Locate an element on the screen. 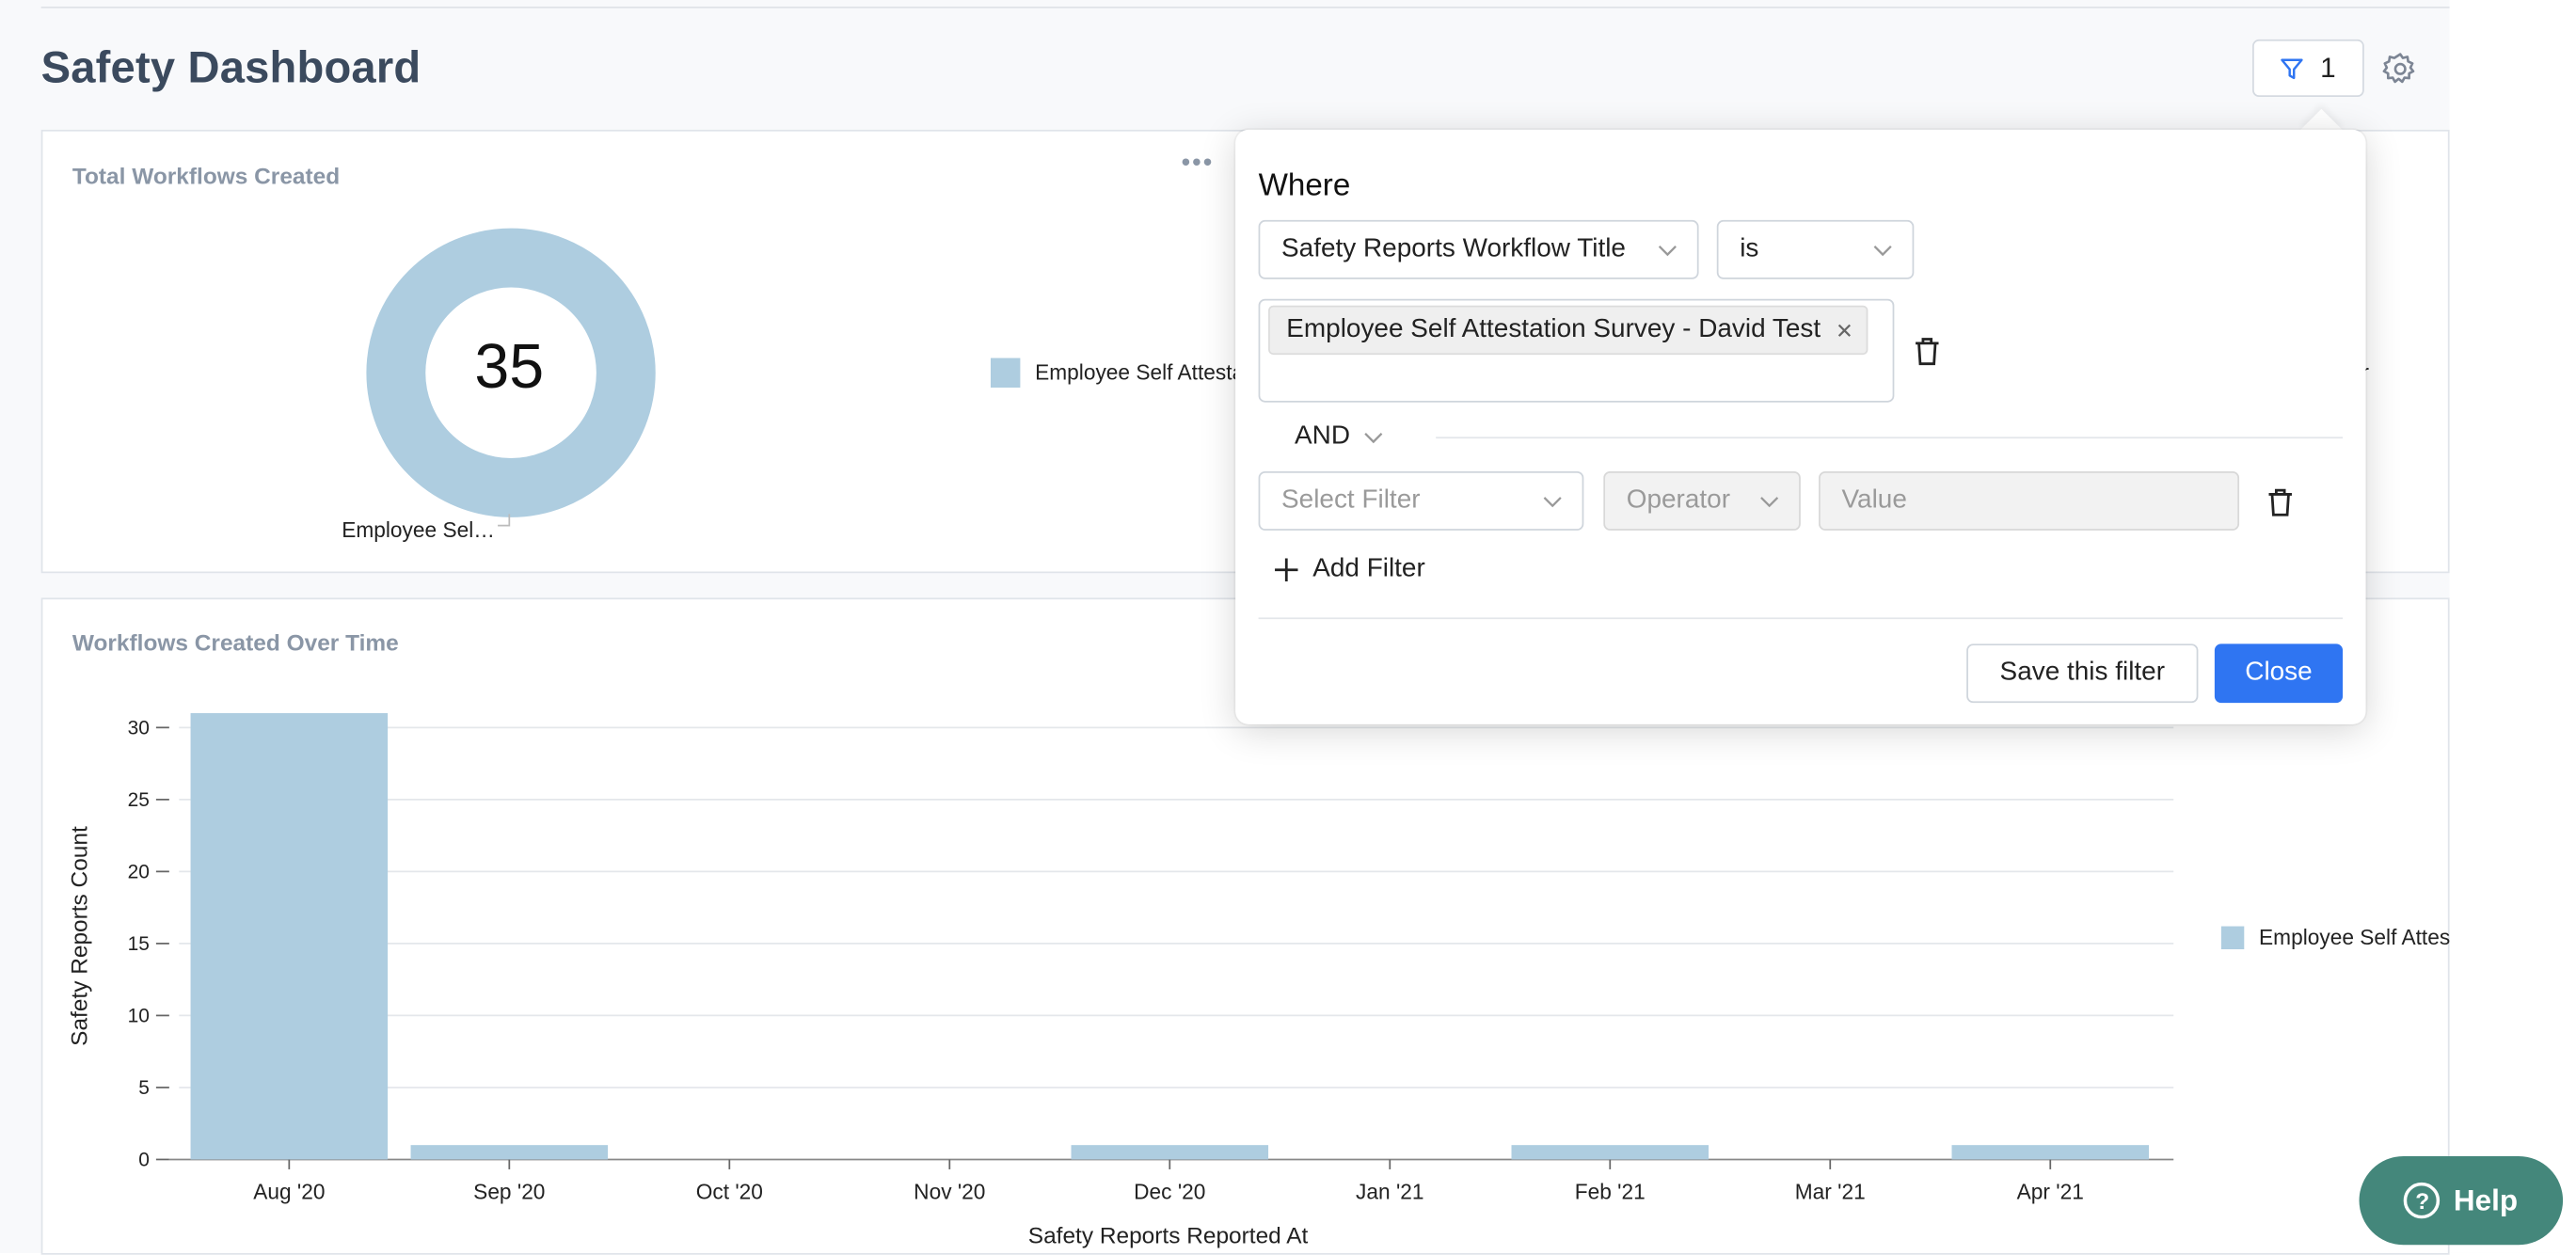  operator-select-value: is is located at coordinates (1750, 248).